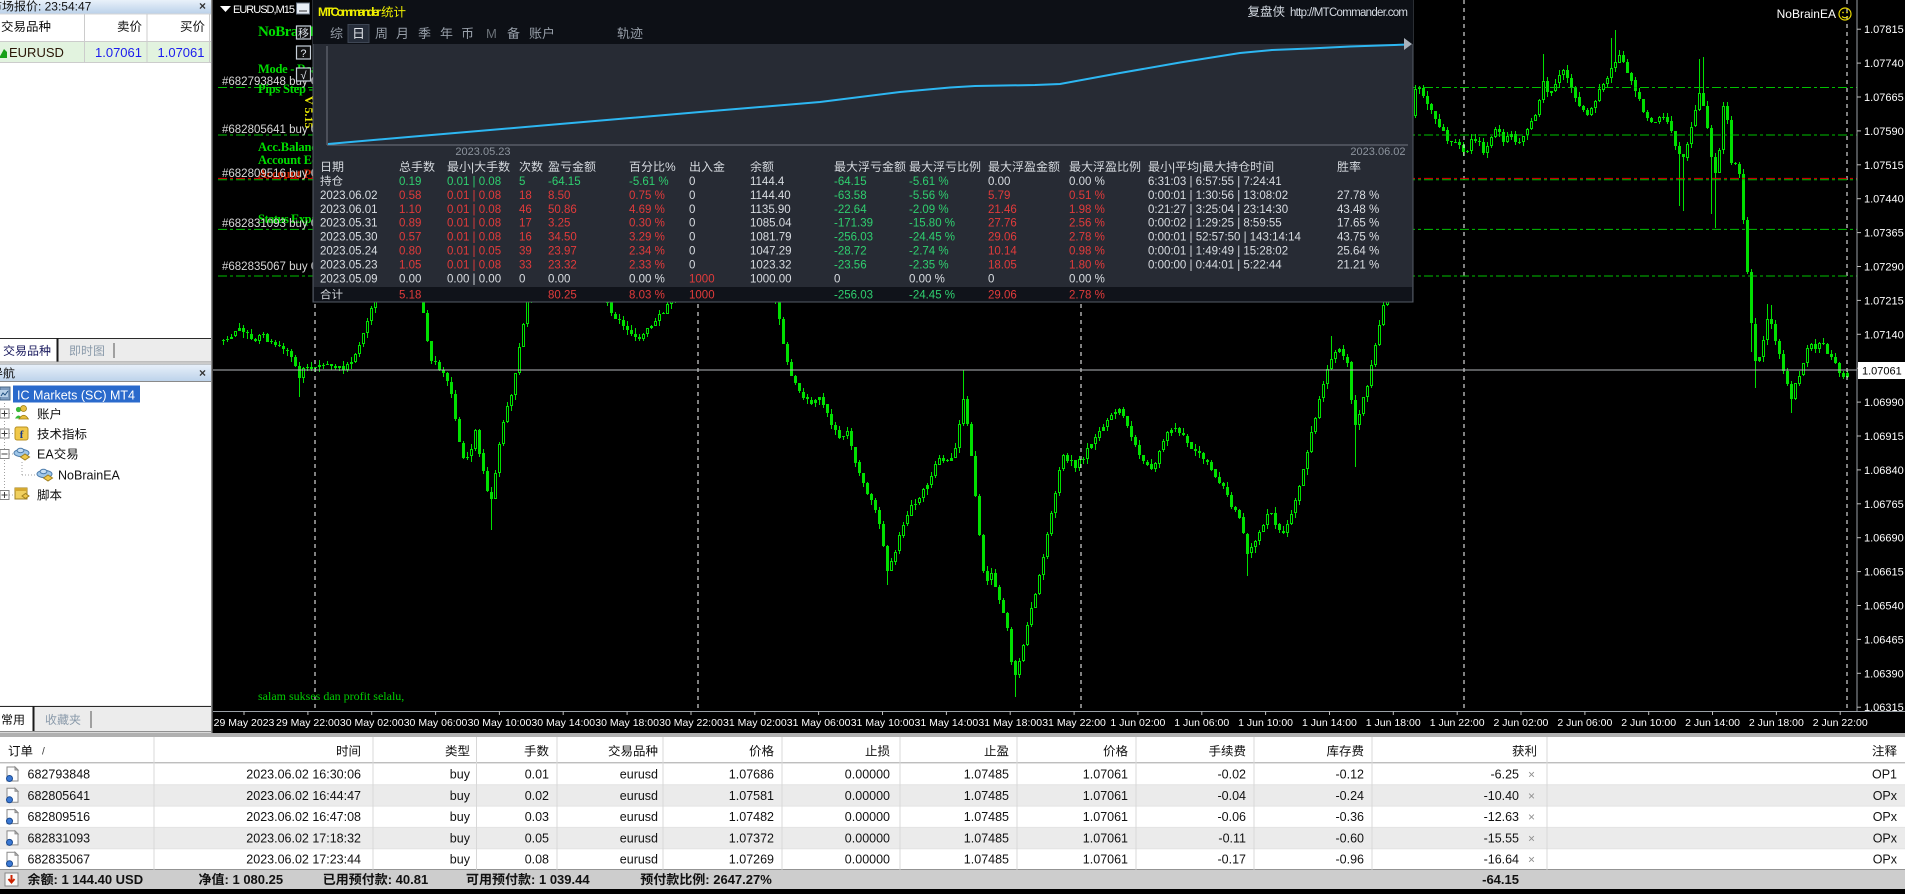 Image resolution: width=1905 pixels, height=894 pixels. Describe the element at coordinates (647, 196) in the screenshot. I see `svg-text: 0.75 %` at that location.